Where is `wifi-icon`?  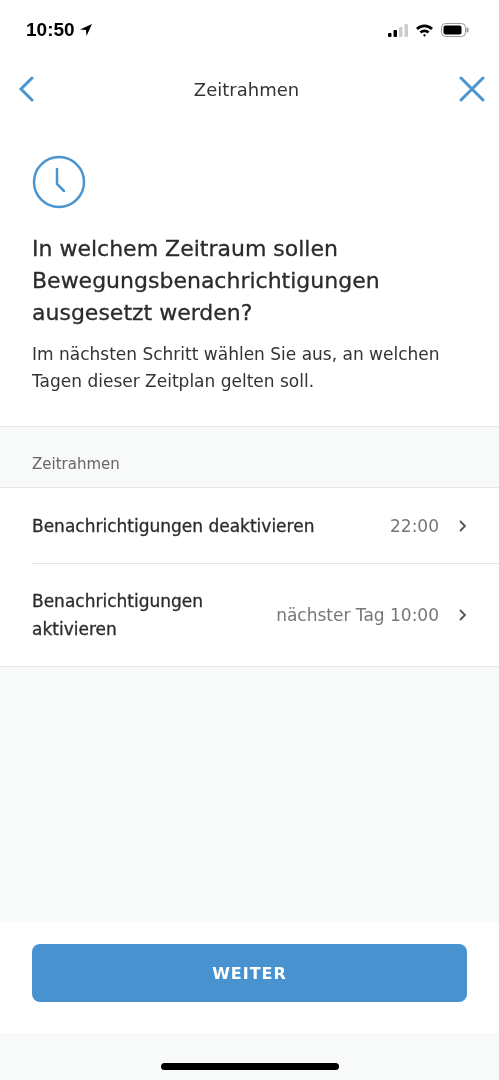 wifi-icon is located at coordinates (424, 30).